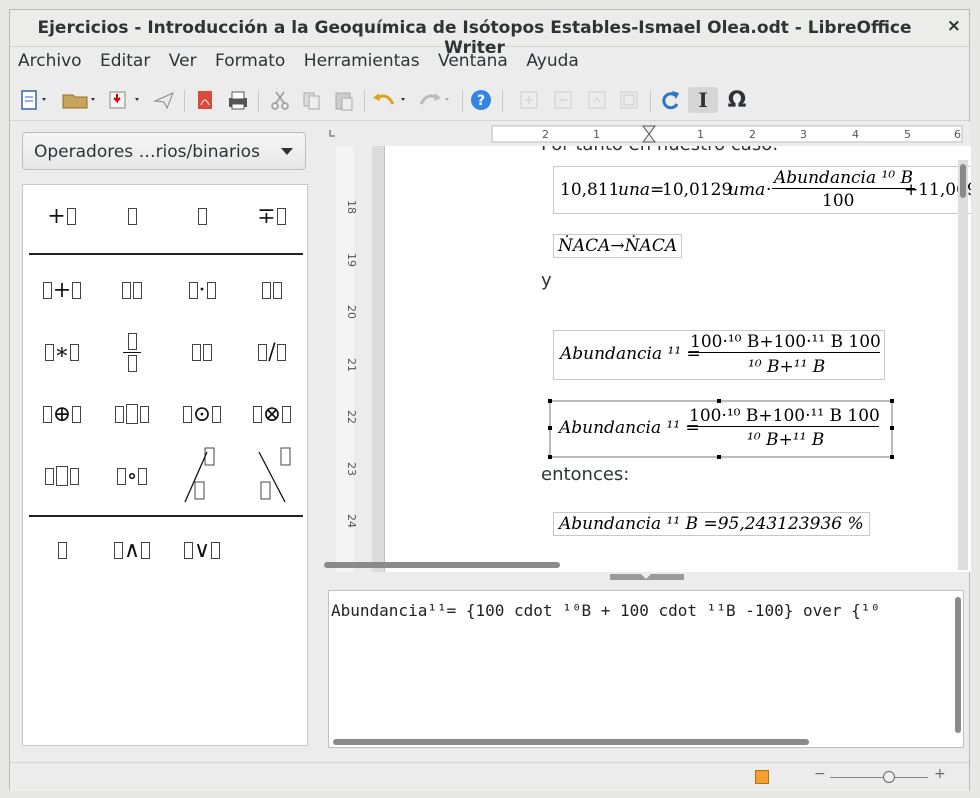  Describe the element at coordinates (202, 414) in the screenshot. I see `element-odot: ⊙` at that location.